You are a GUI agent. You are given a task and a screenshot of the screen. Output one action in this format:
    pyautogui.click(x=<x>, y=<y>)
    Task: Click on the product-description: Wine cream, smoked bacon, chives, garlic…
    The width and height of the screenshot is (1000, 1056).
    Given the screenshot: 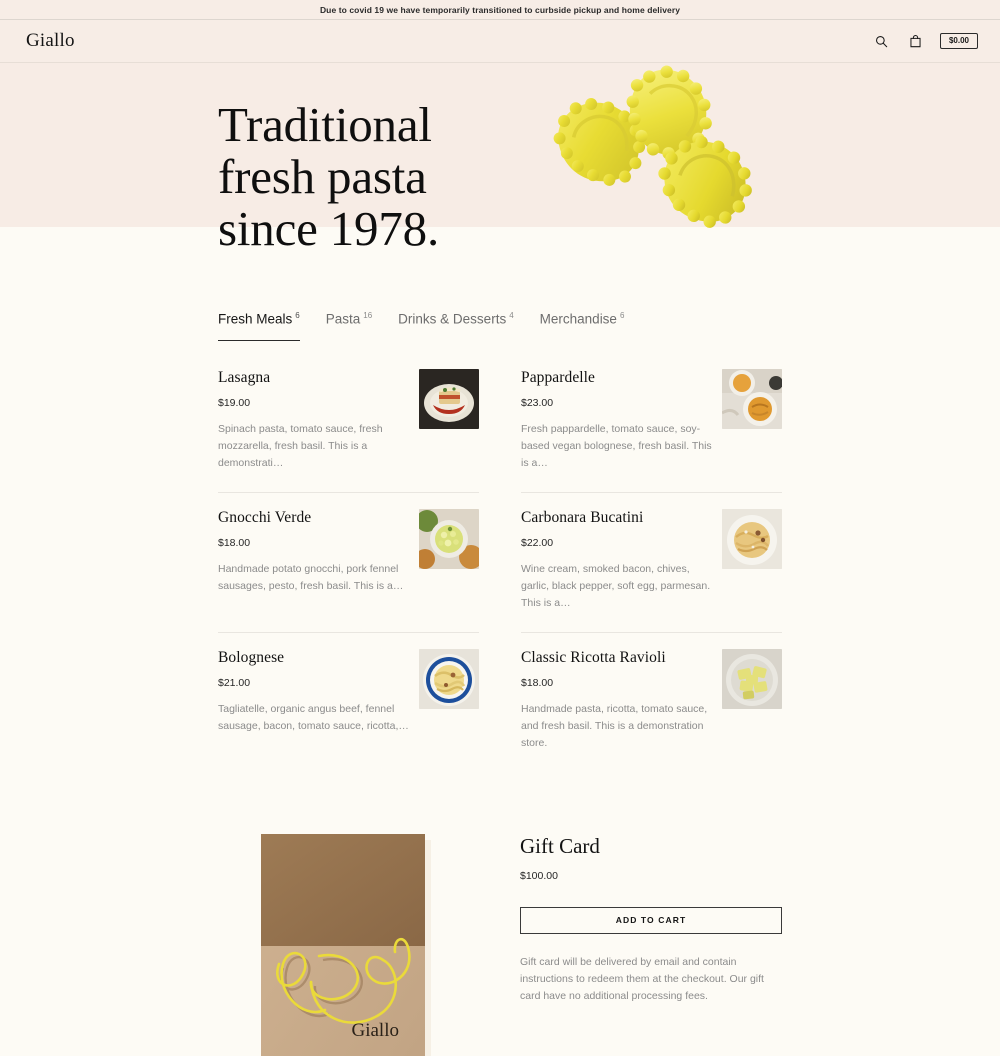 What is the action you would take?
    pyautogui.click(x=616, y=585)
    